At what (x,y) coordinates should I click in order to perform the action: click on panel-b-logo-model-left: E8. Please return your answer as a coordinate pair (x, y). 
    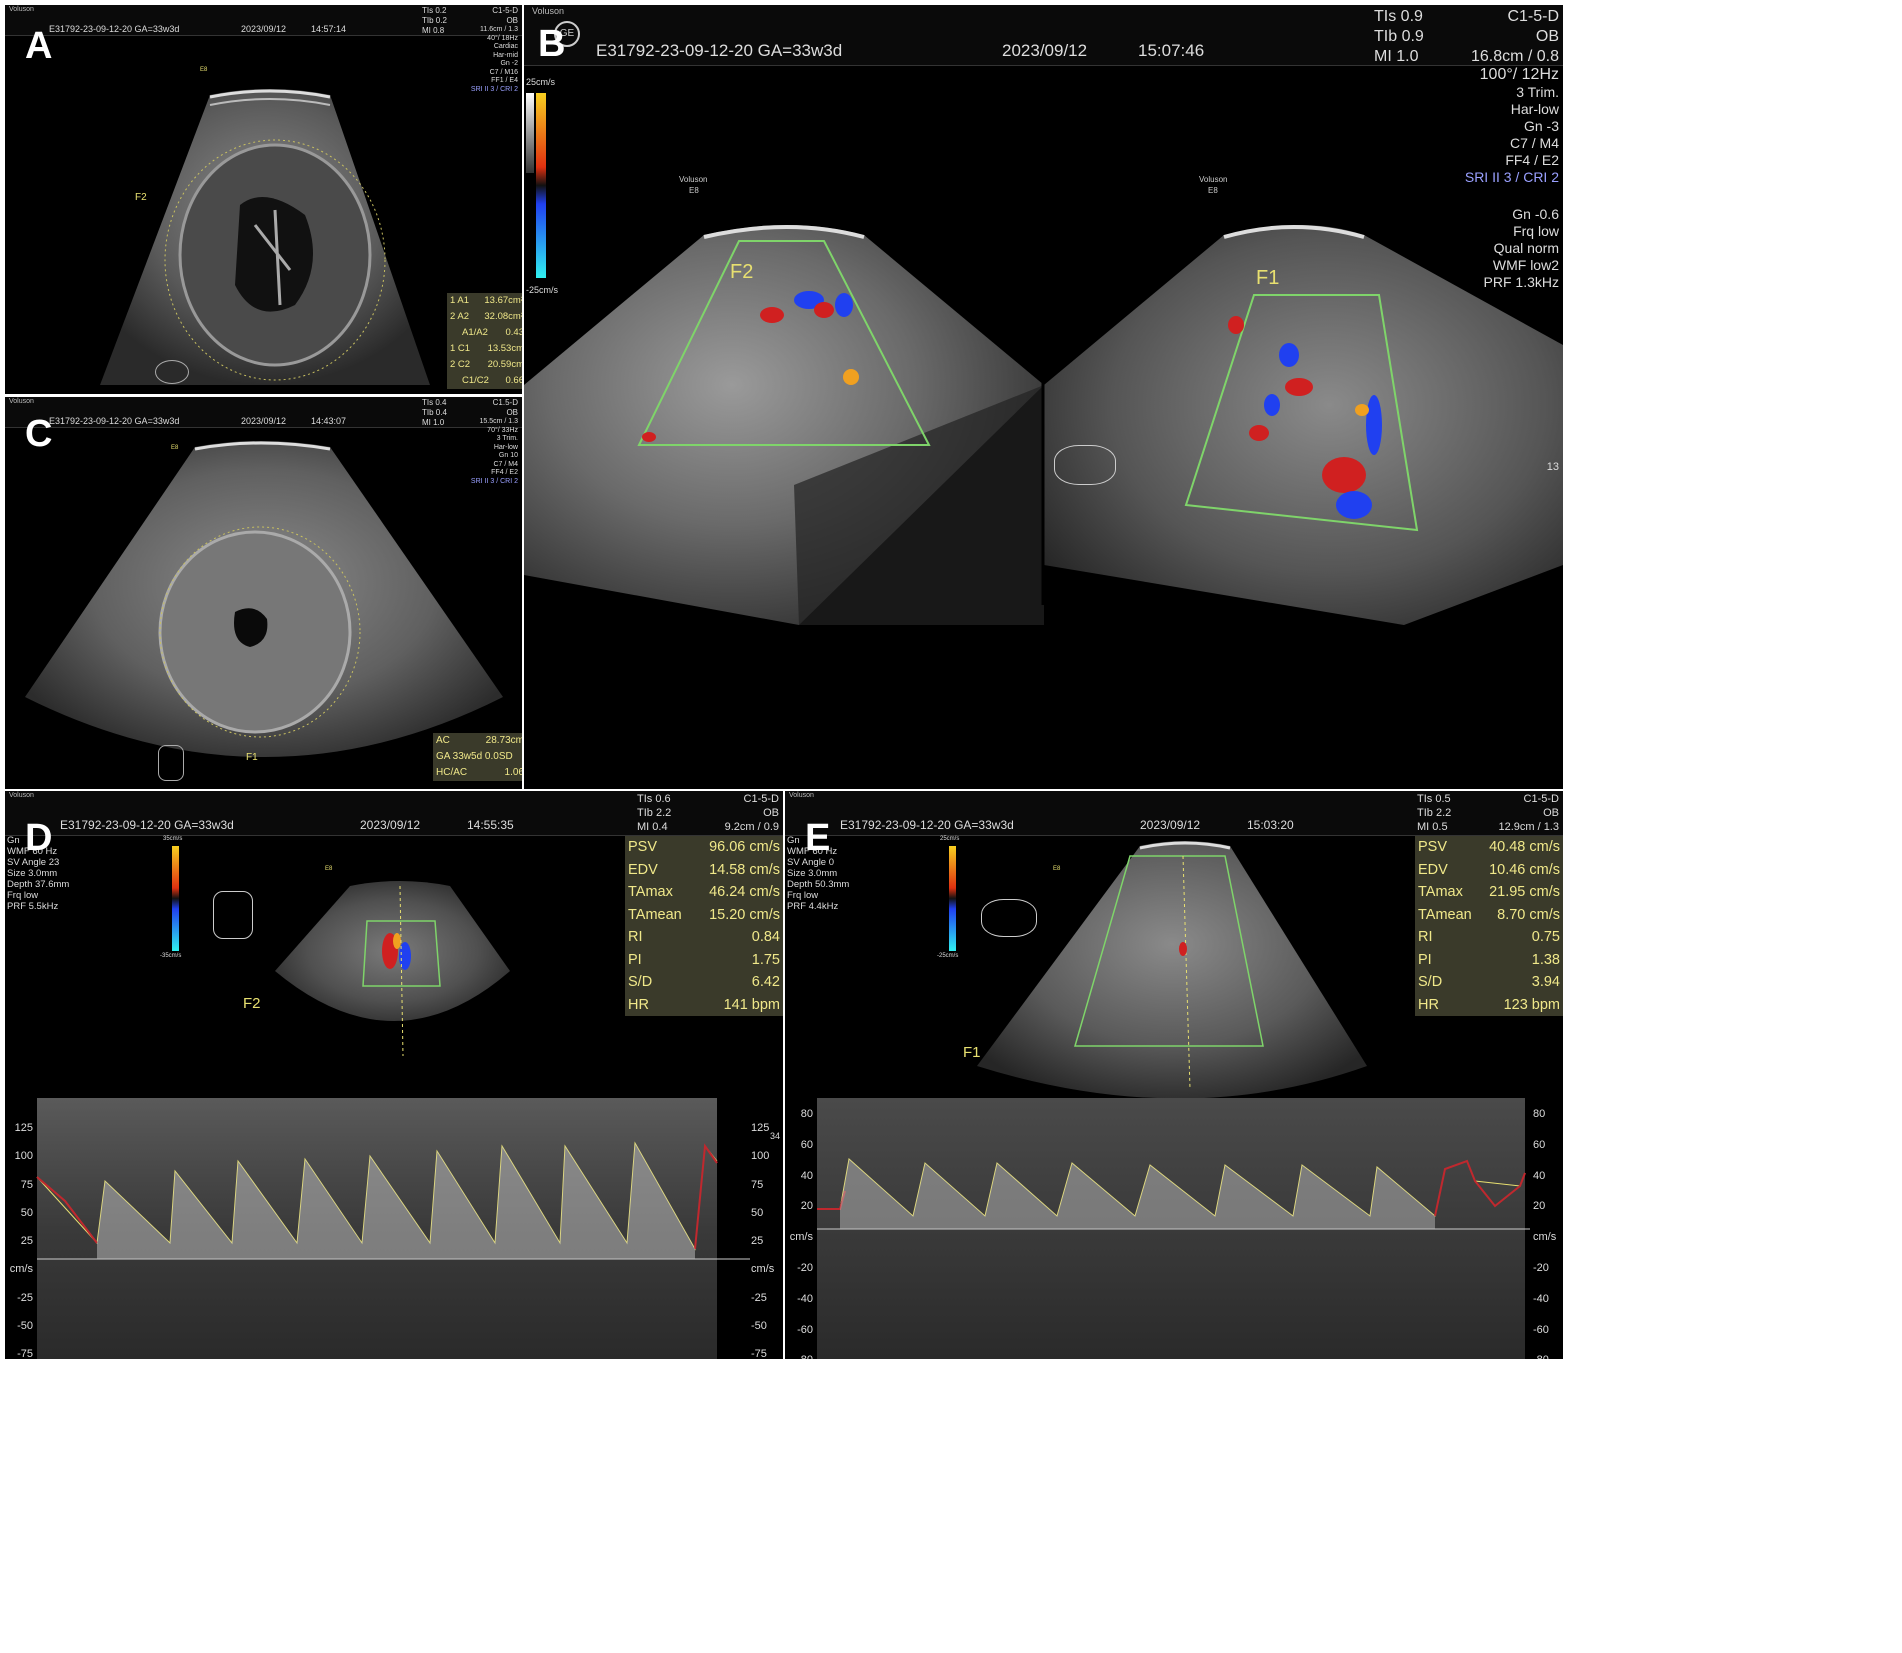
    Looking at the image, I should click on (694, 190).